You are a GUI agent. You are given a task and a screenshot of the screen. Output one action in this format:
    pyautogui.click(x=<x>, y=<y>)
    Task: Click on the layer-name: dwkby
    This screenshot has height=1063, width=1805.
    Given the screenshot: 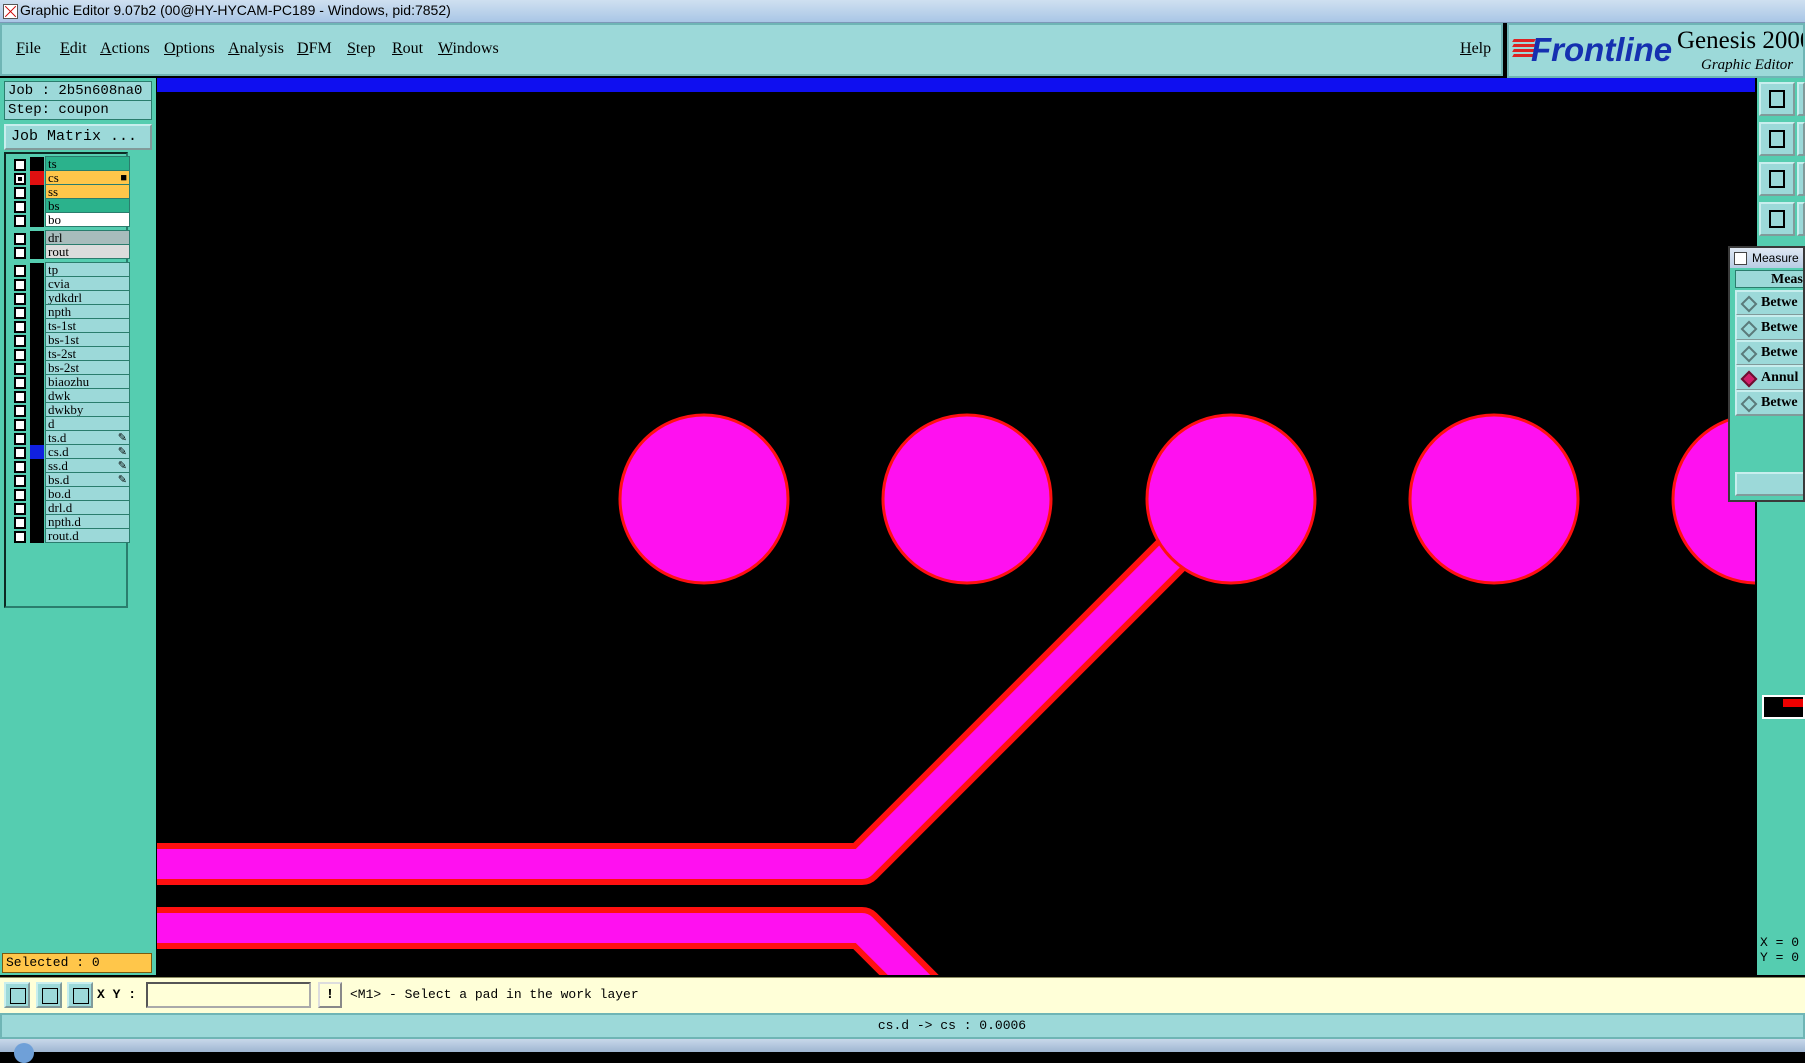 What is the action you would take?
    pyautogui.click(x=87, y=409)
    